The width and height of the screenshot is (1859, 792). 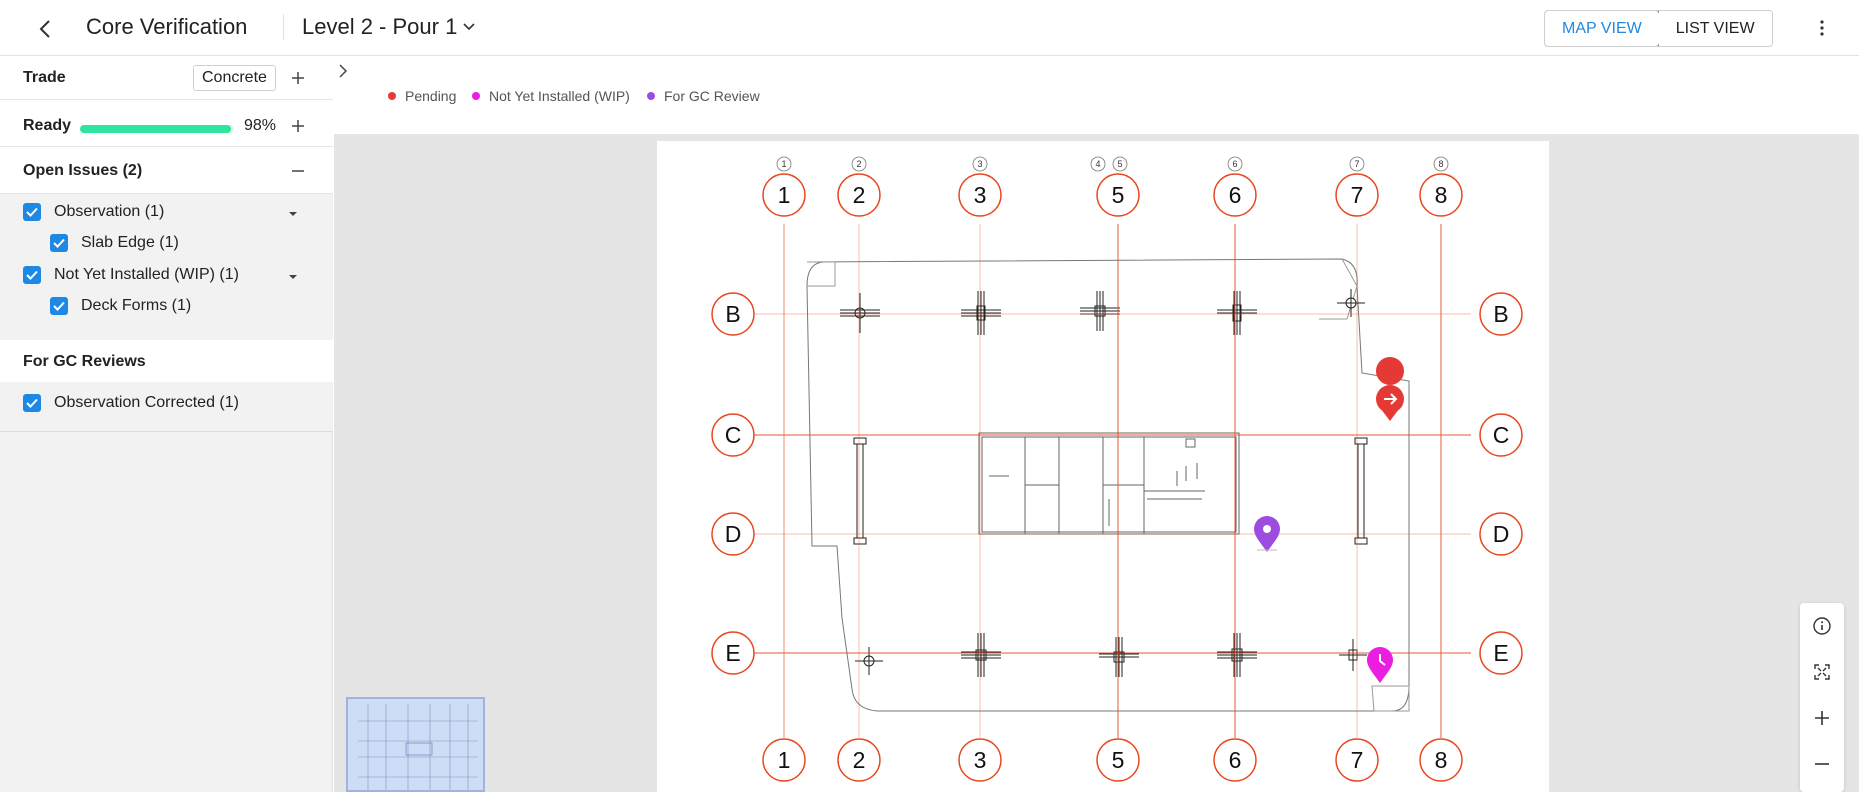 What do you see at coordinates (260, 125) in the screenshot?
I see `ready-percent: 98%` at bounding box center [260, 125].